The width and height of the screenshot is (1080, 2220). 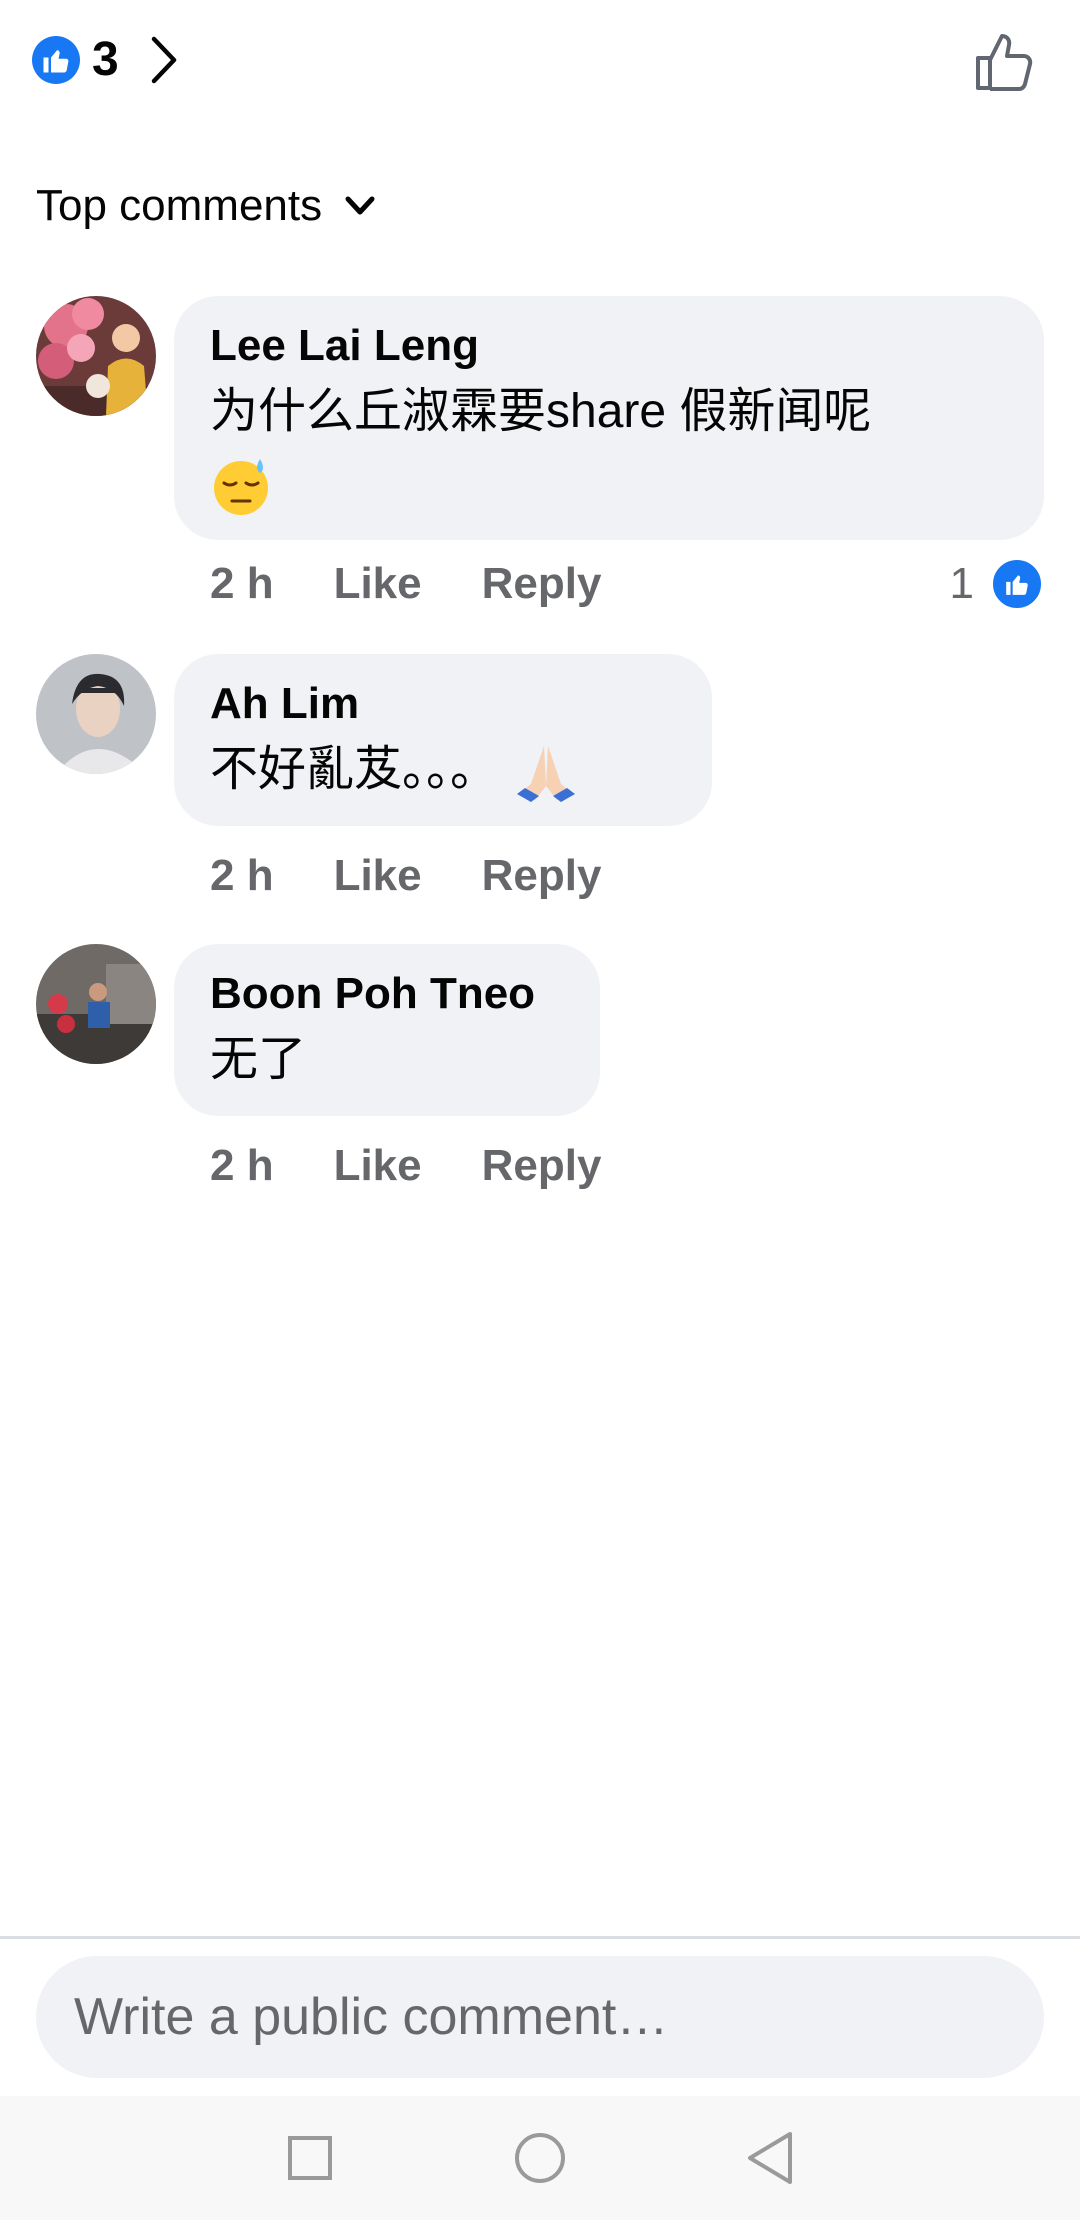 I want to click on recents-square-icon, so click(x=310, y=2158).